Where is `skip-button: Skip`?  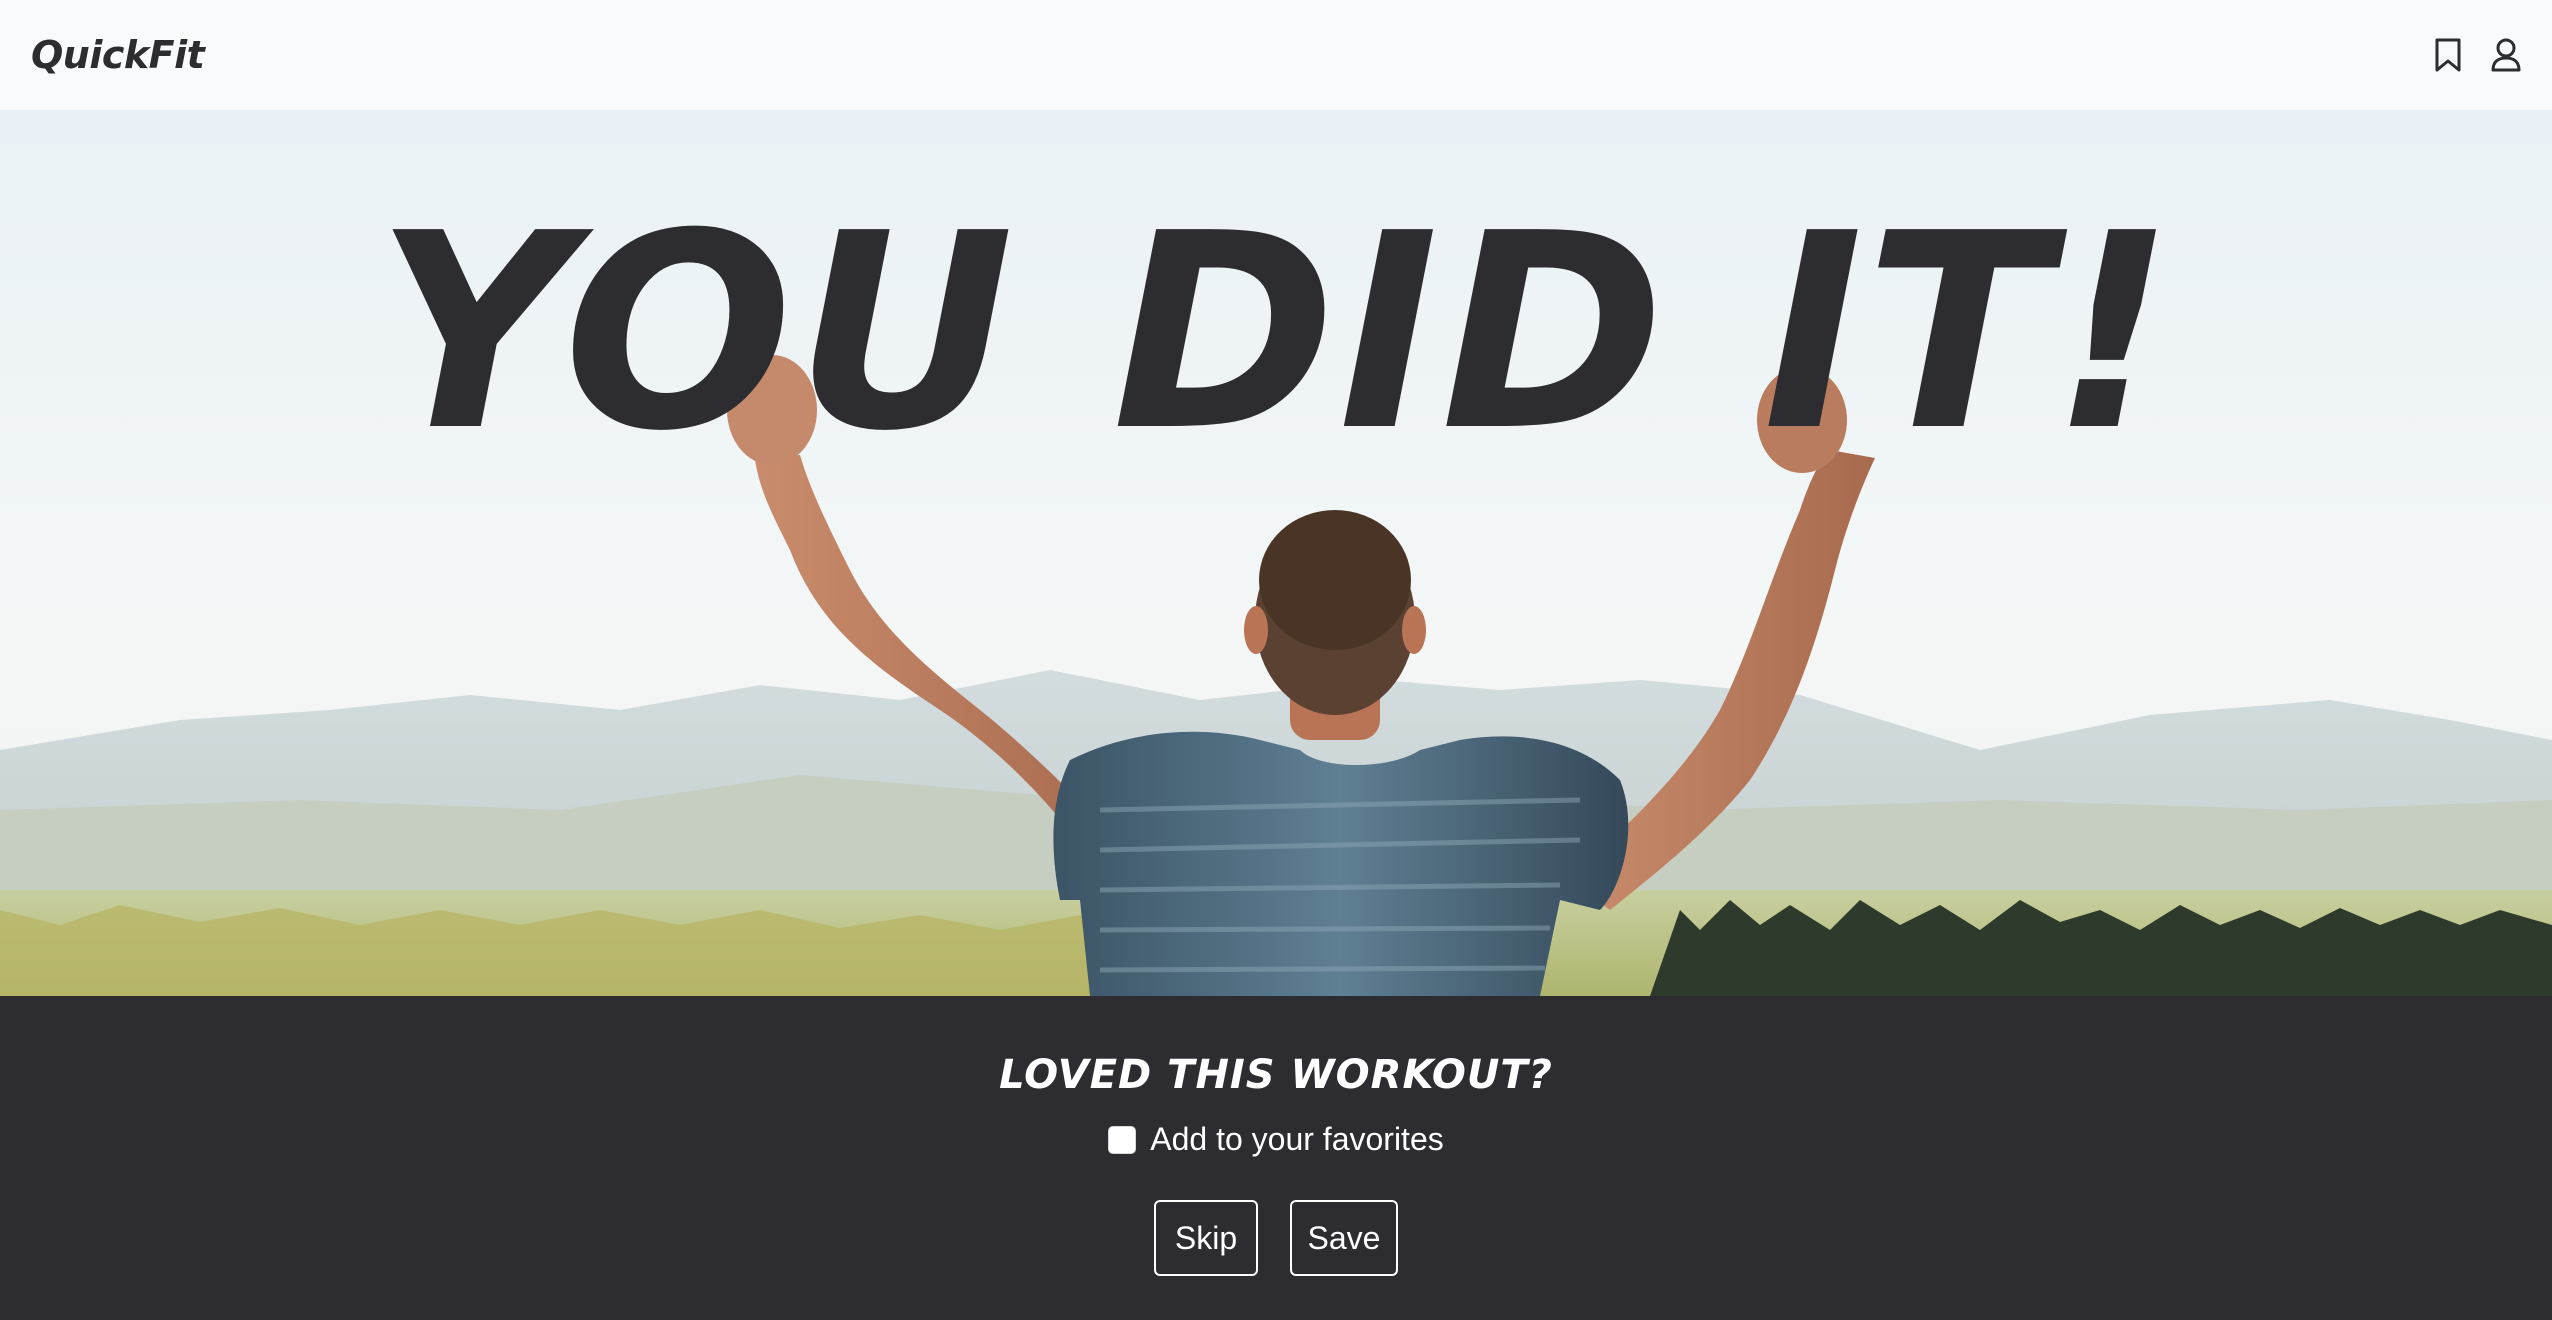 skip-button: Skip is located at coordinates (1206, 1238).